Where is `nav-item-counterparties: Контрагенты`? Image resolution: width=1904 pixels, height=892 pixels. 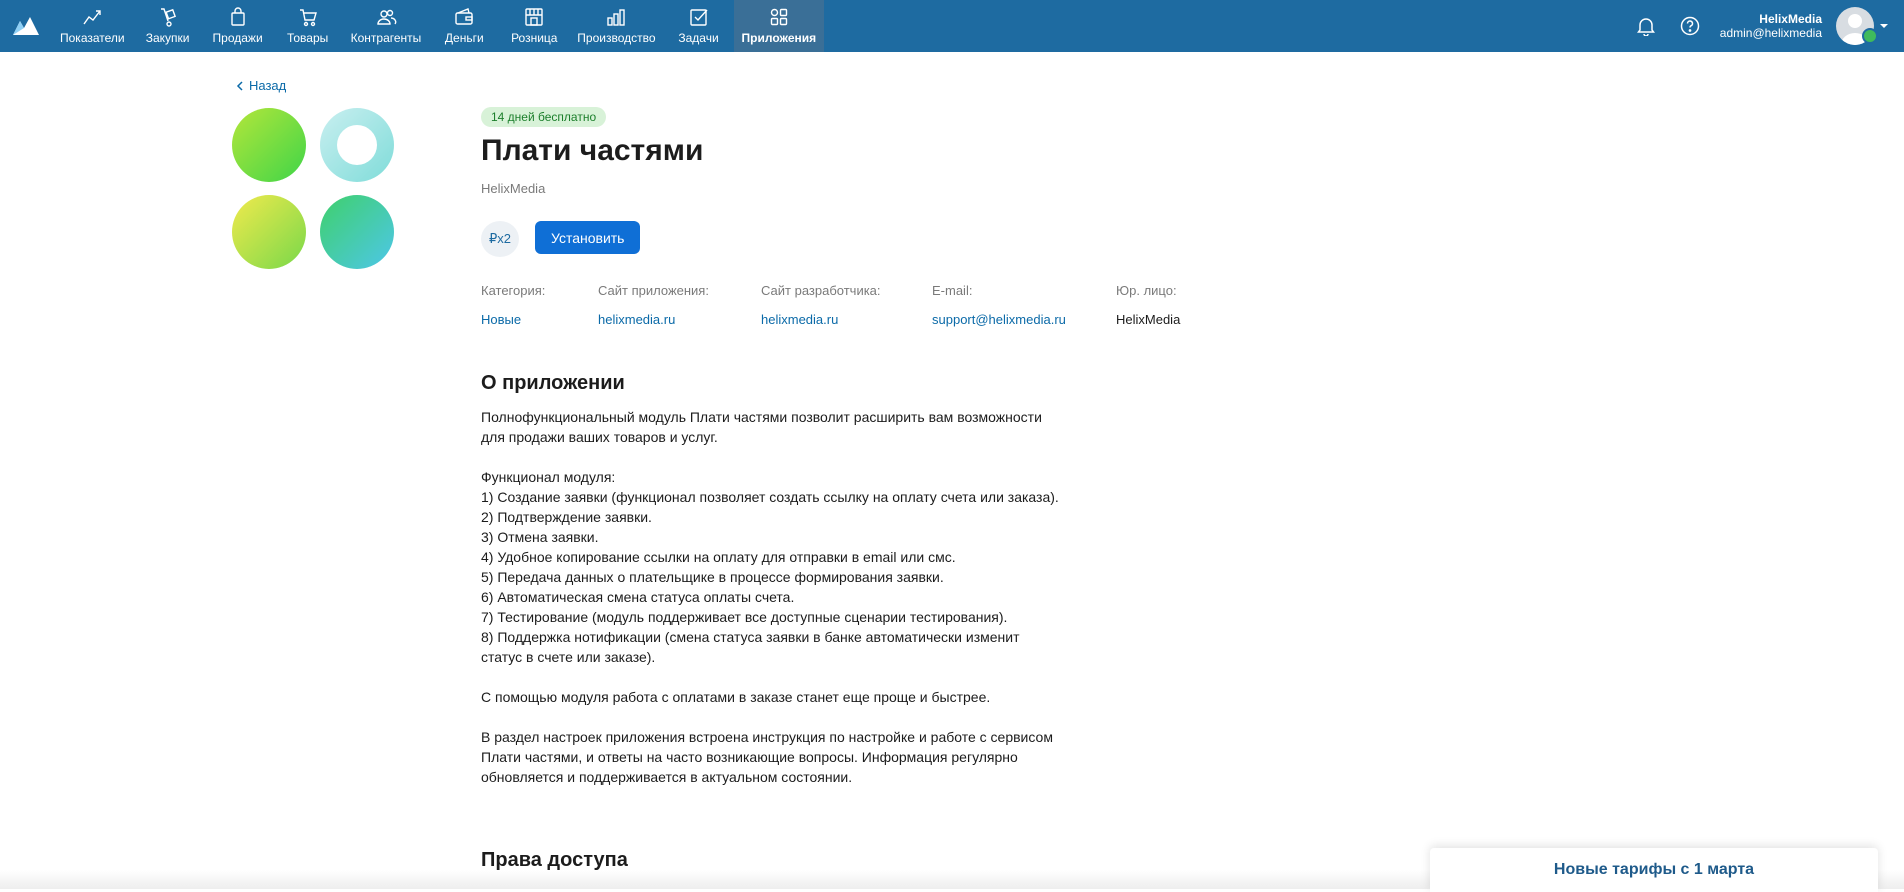 nav-item-counterparties: Контрагенты is located at coordinates (386, 26).